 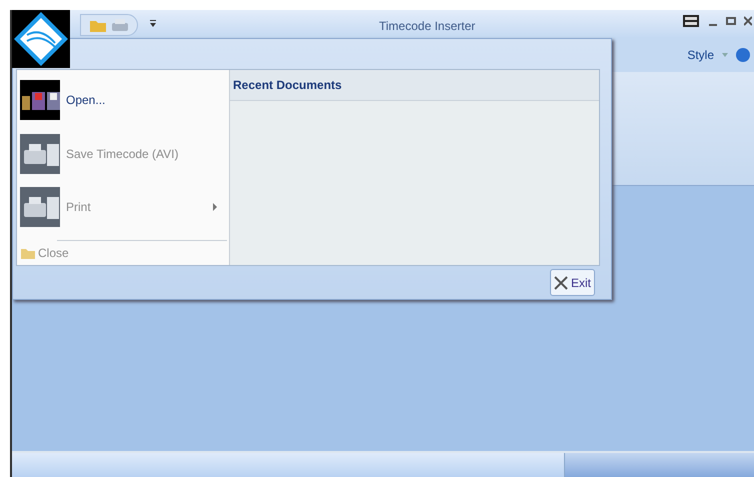 What do you see at coordinates (153, 24) in the screenshot?
I see `dropdown-icon` at bounding box center [153, 24].